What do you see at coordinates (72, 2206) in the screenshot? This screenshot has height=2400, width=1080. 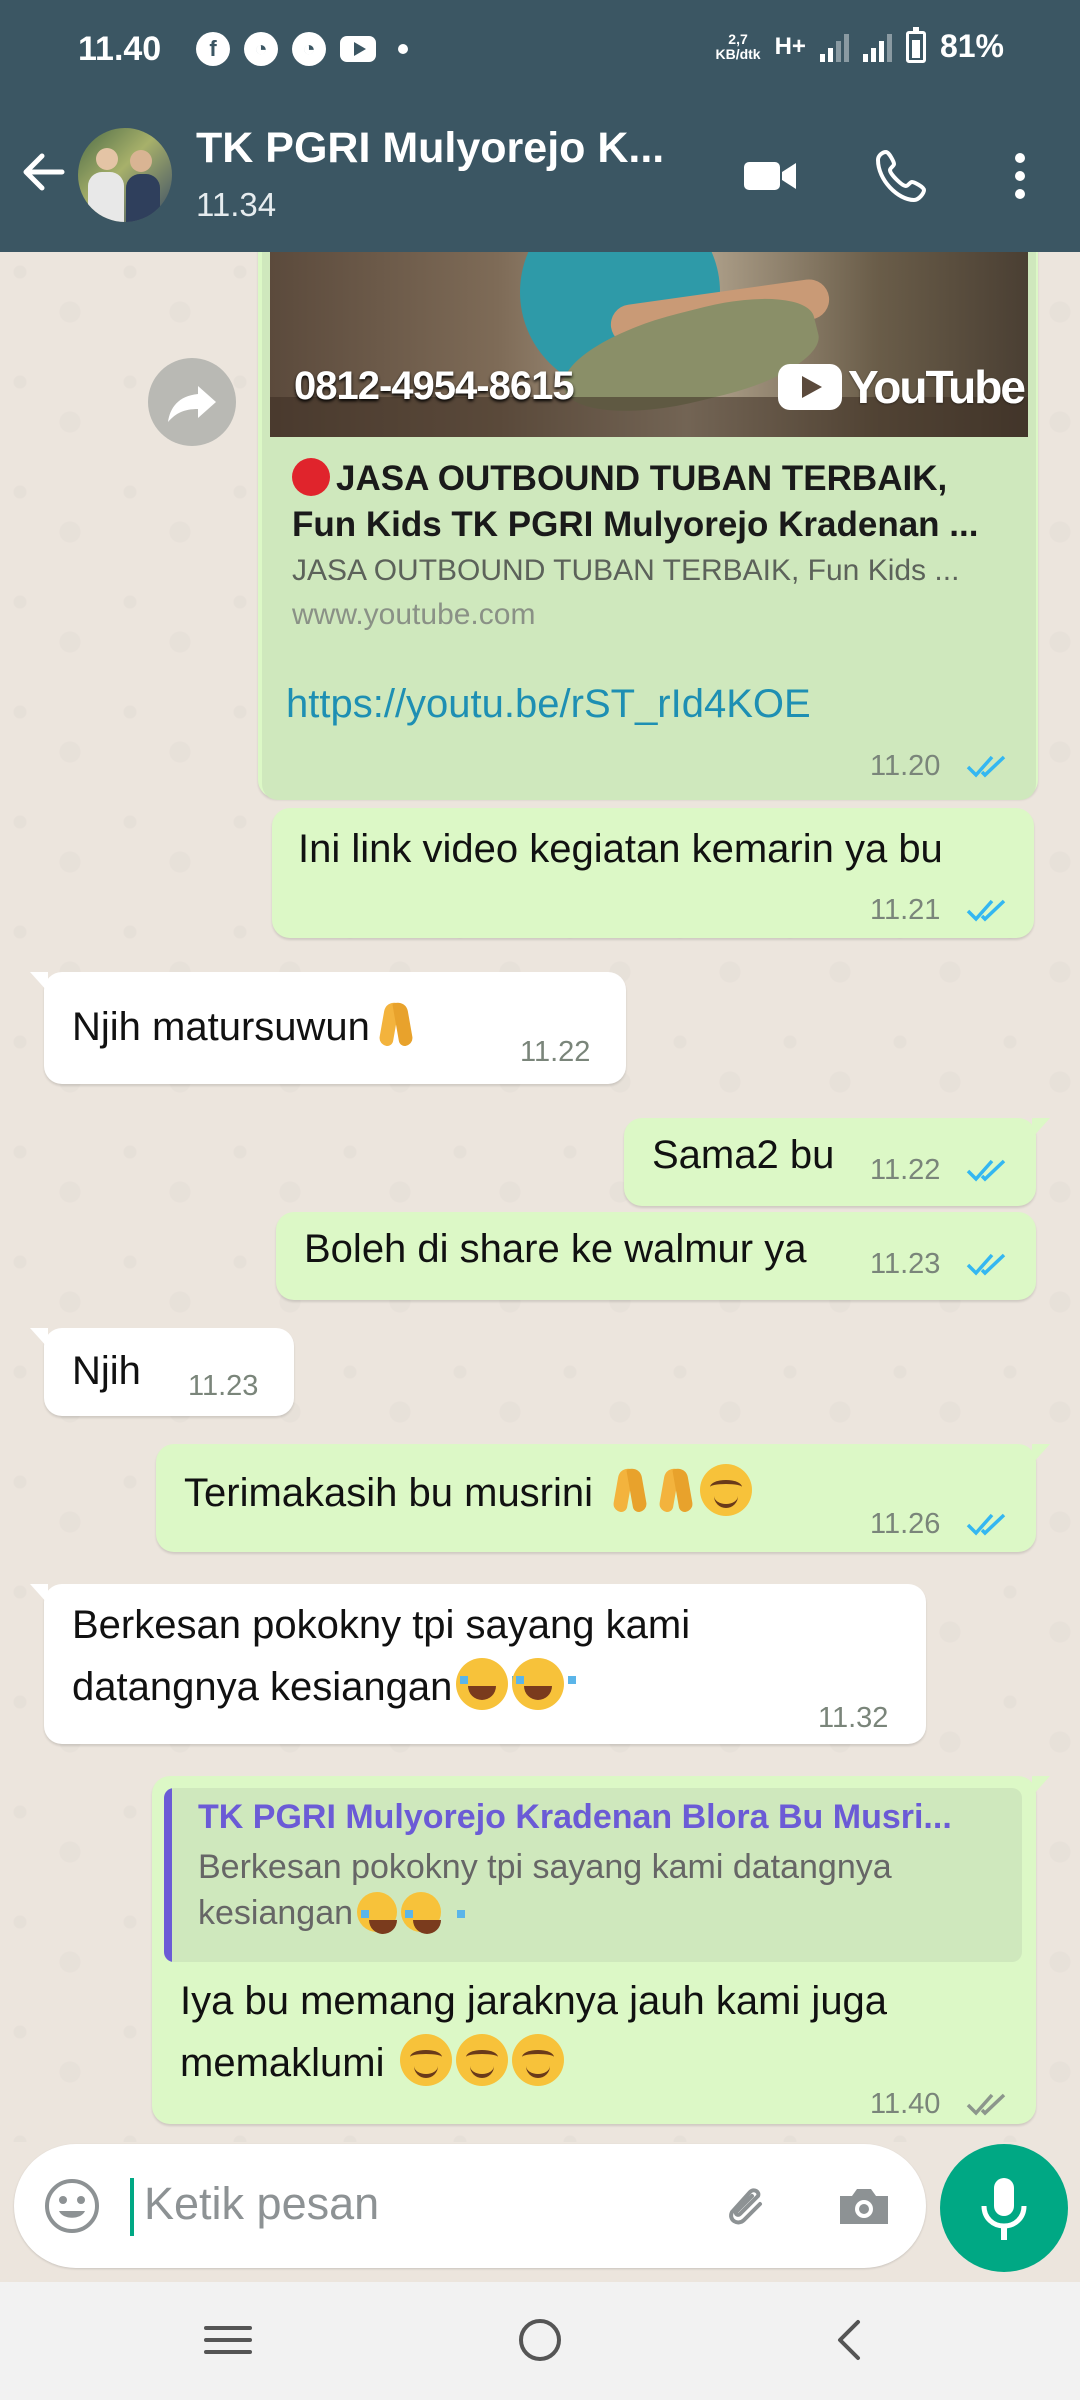 I see `emoji-icon` at bounding box center [72, 2206].